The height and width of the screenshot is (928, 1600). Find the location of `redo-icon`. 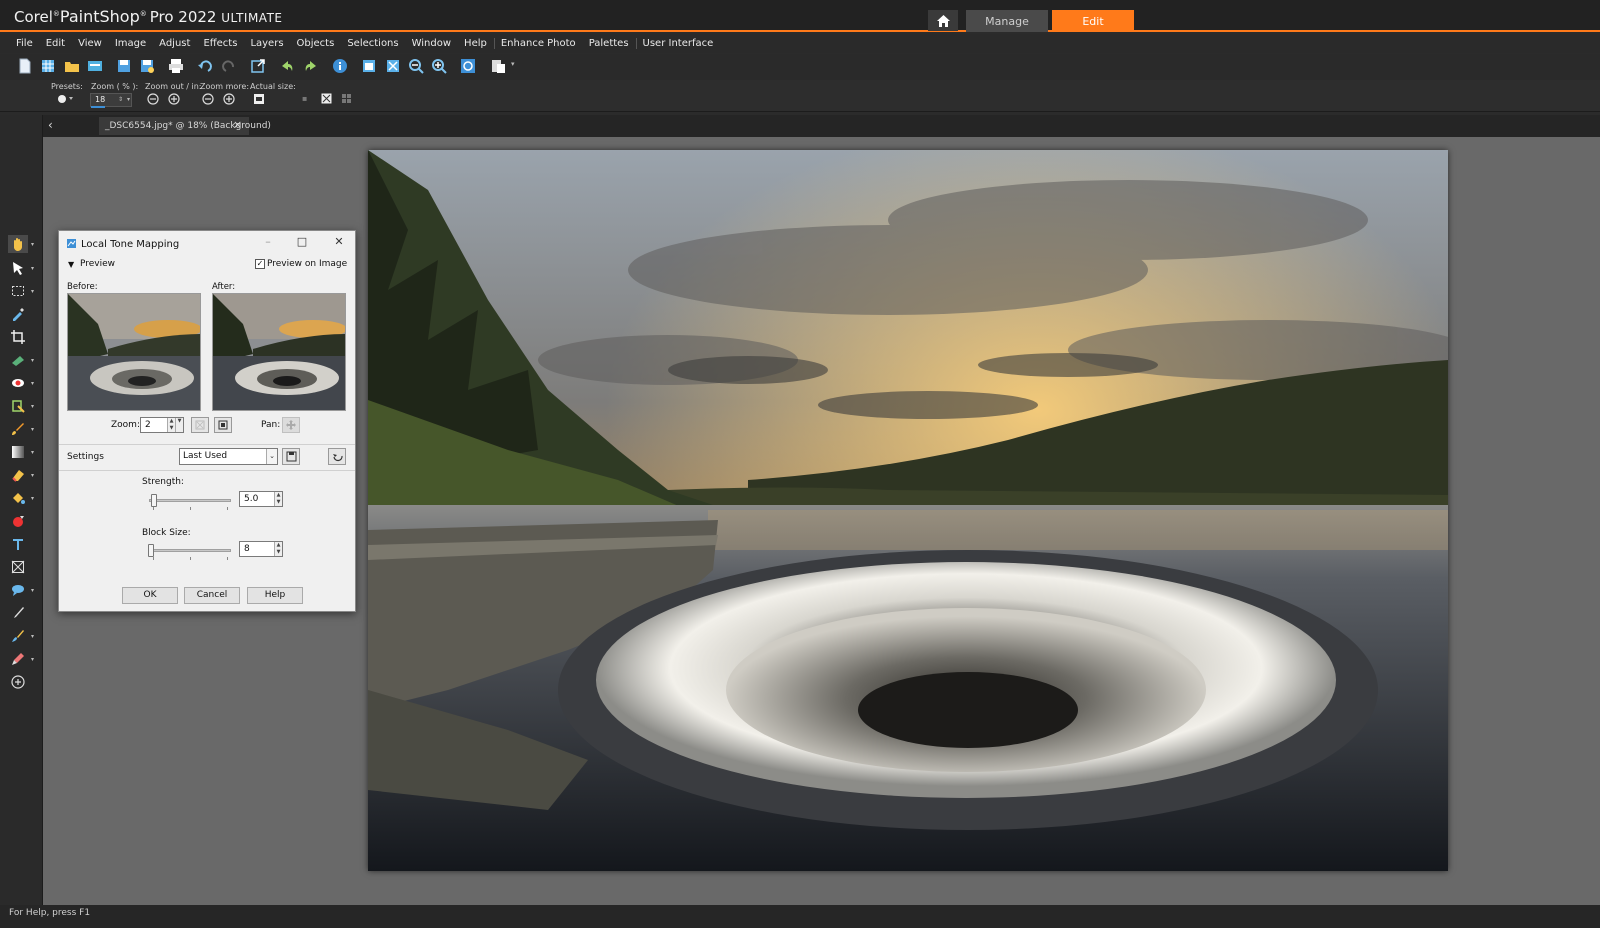

redo-icon is located at coordinates (229, 66).